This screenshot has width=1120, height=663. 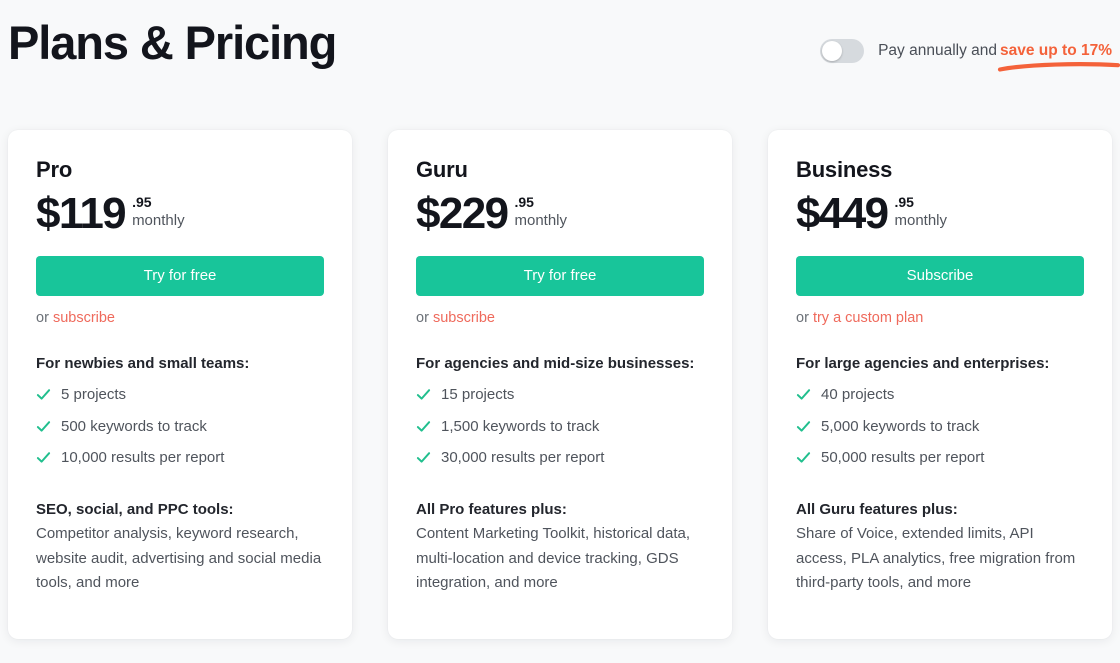 What do you see at coordinates (491, 509) in the screenshot?
I see `extras-title: All Pro features plus:` at bounding box center [491, 509].